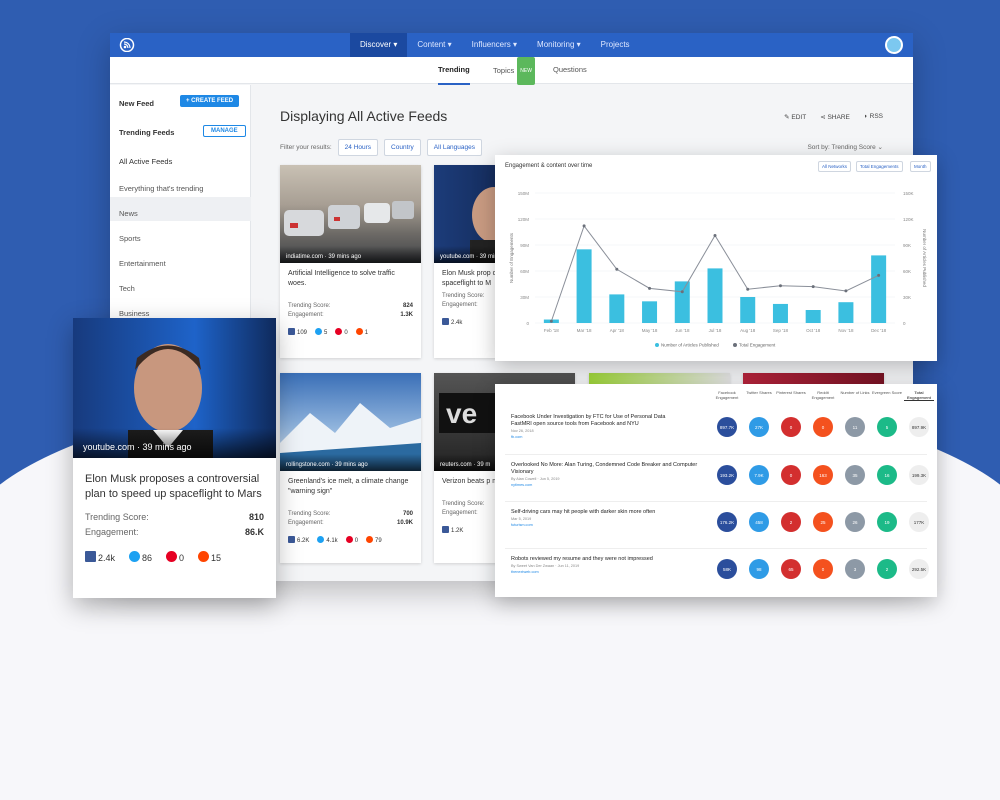 The image size is (1000, 800). I want to click on y2-tick-label: 0, so click(904, 323).